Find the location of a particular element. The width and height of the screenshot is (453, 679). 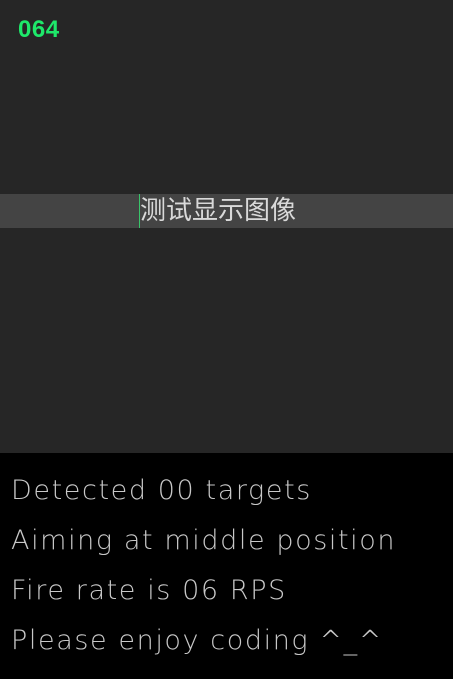

banner-text: 测试显示图像 is located at coordinates (218, 211).